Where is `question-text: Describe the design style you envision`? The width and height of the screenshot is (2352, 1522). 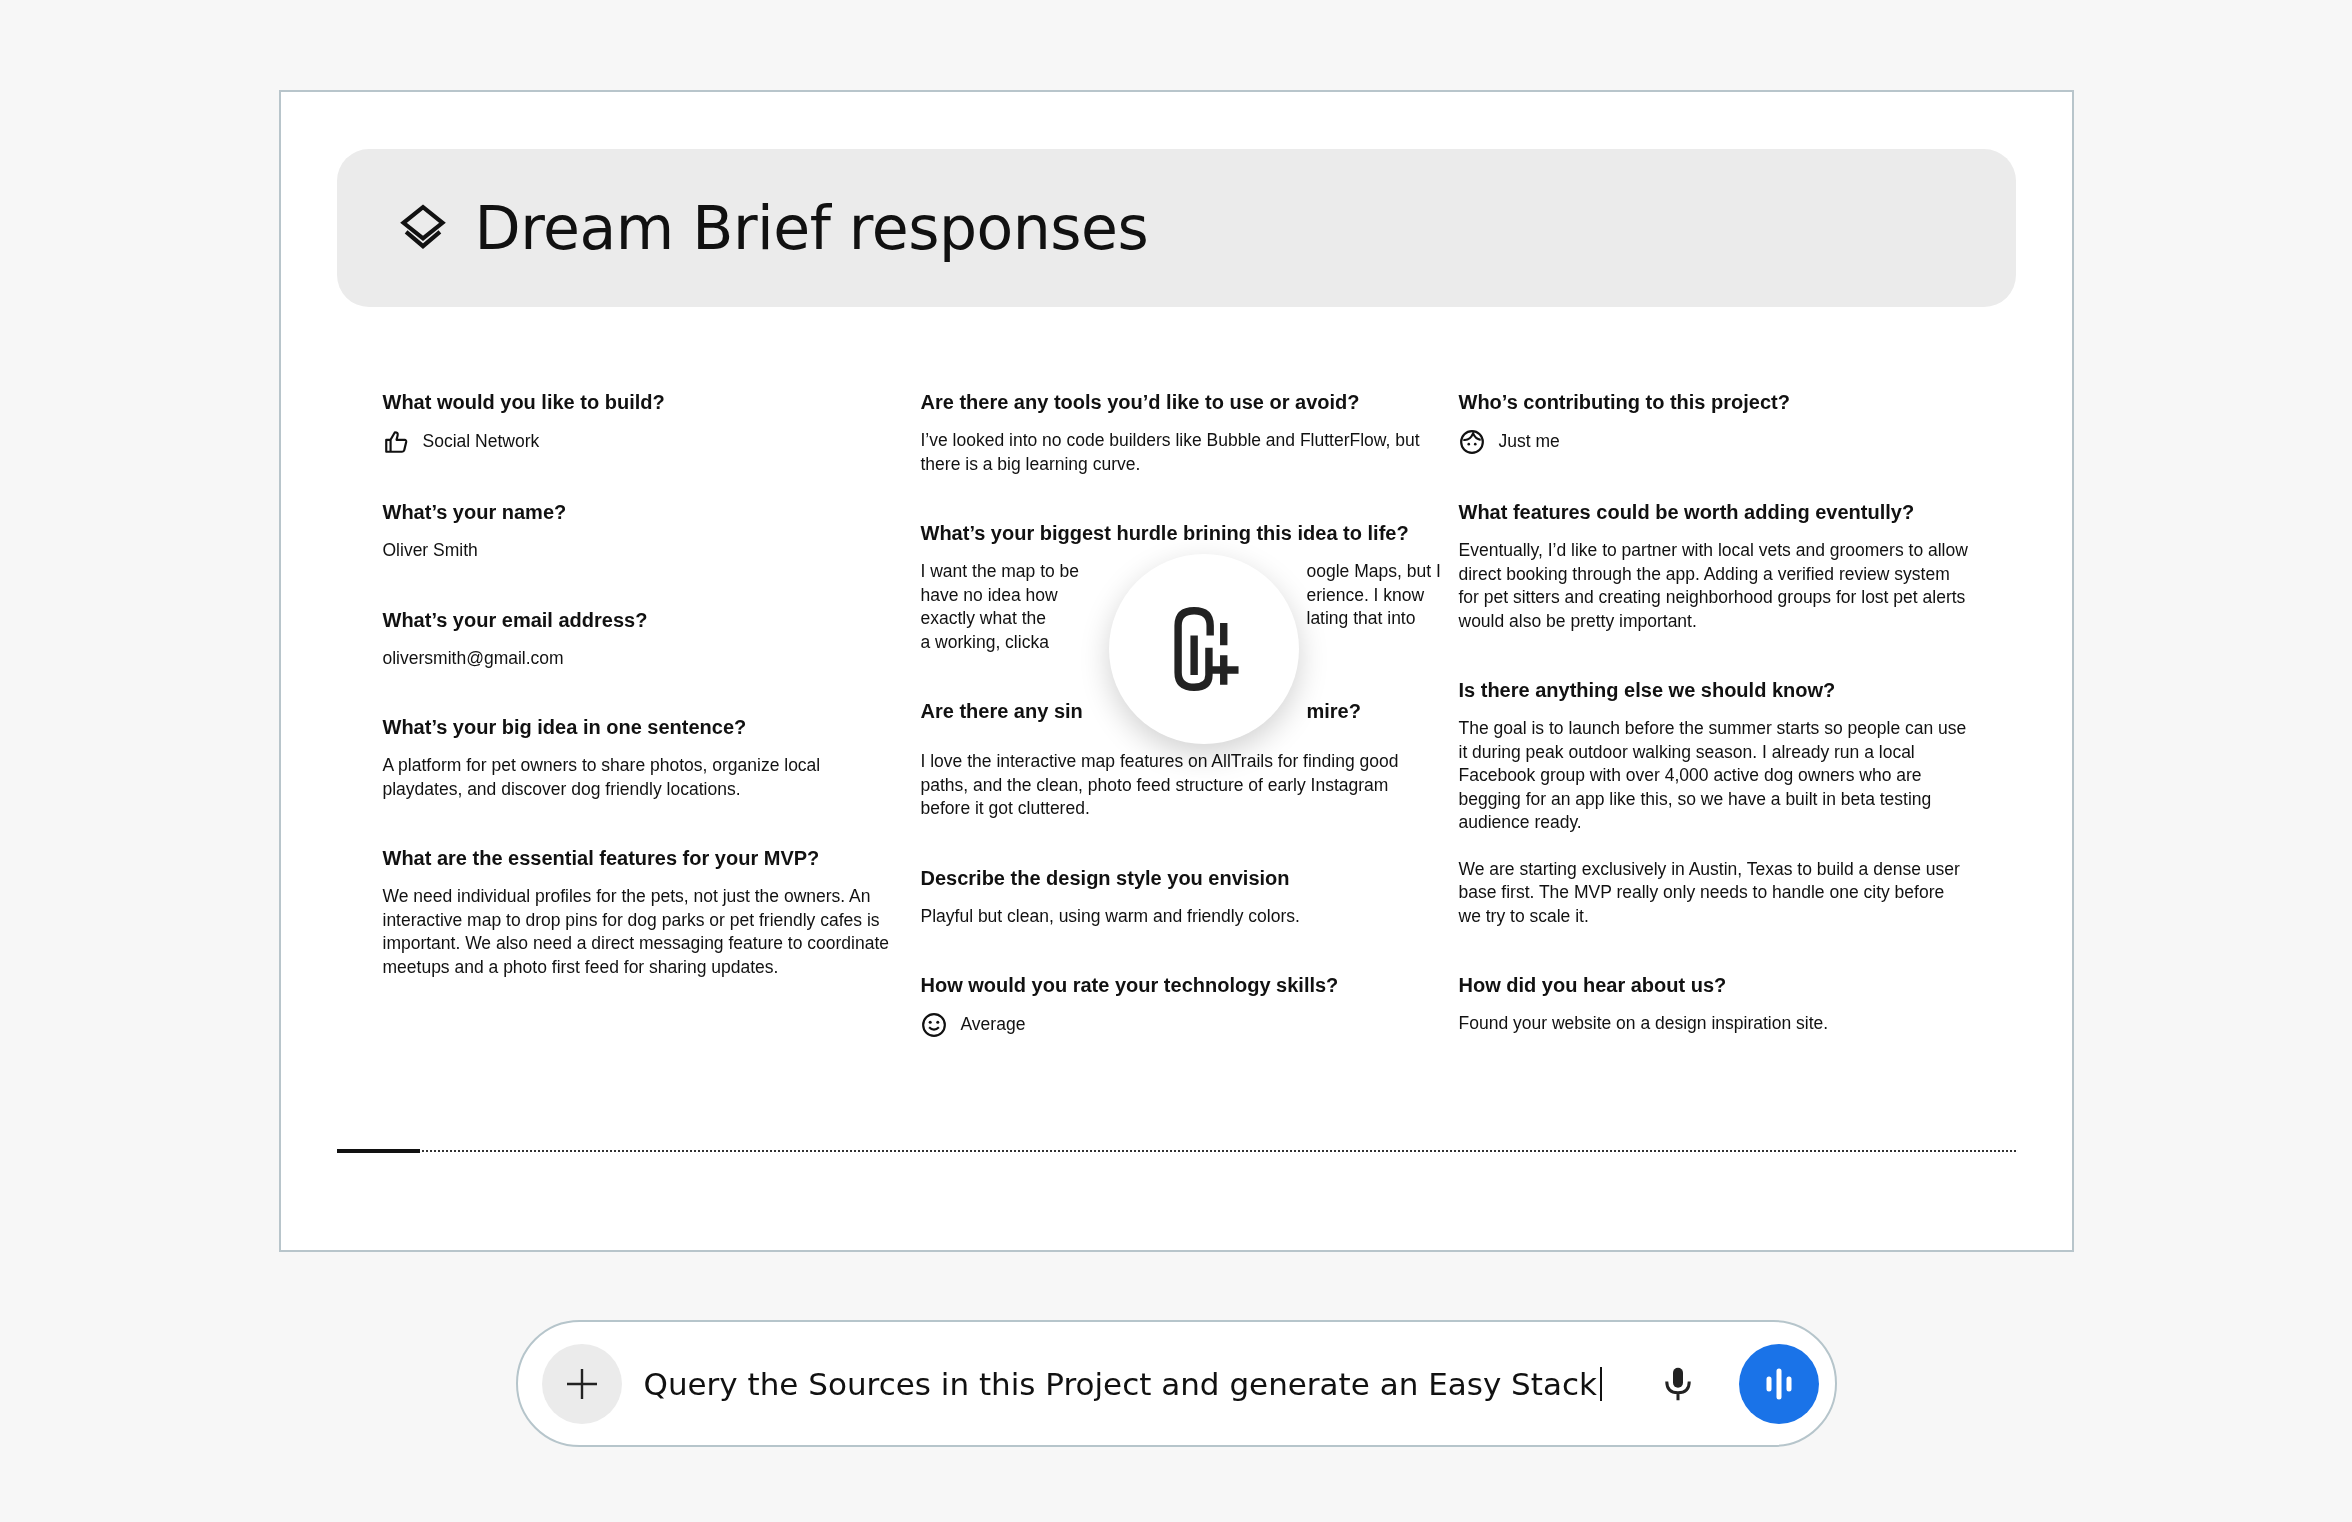
question-text: Describe the design style you envision is located at coordinates (1105, 878).